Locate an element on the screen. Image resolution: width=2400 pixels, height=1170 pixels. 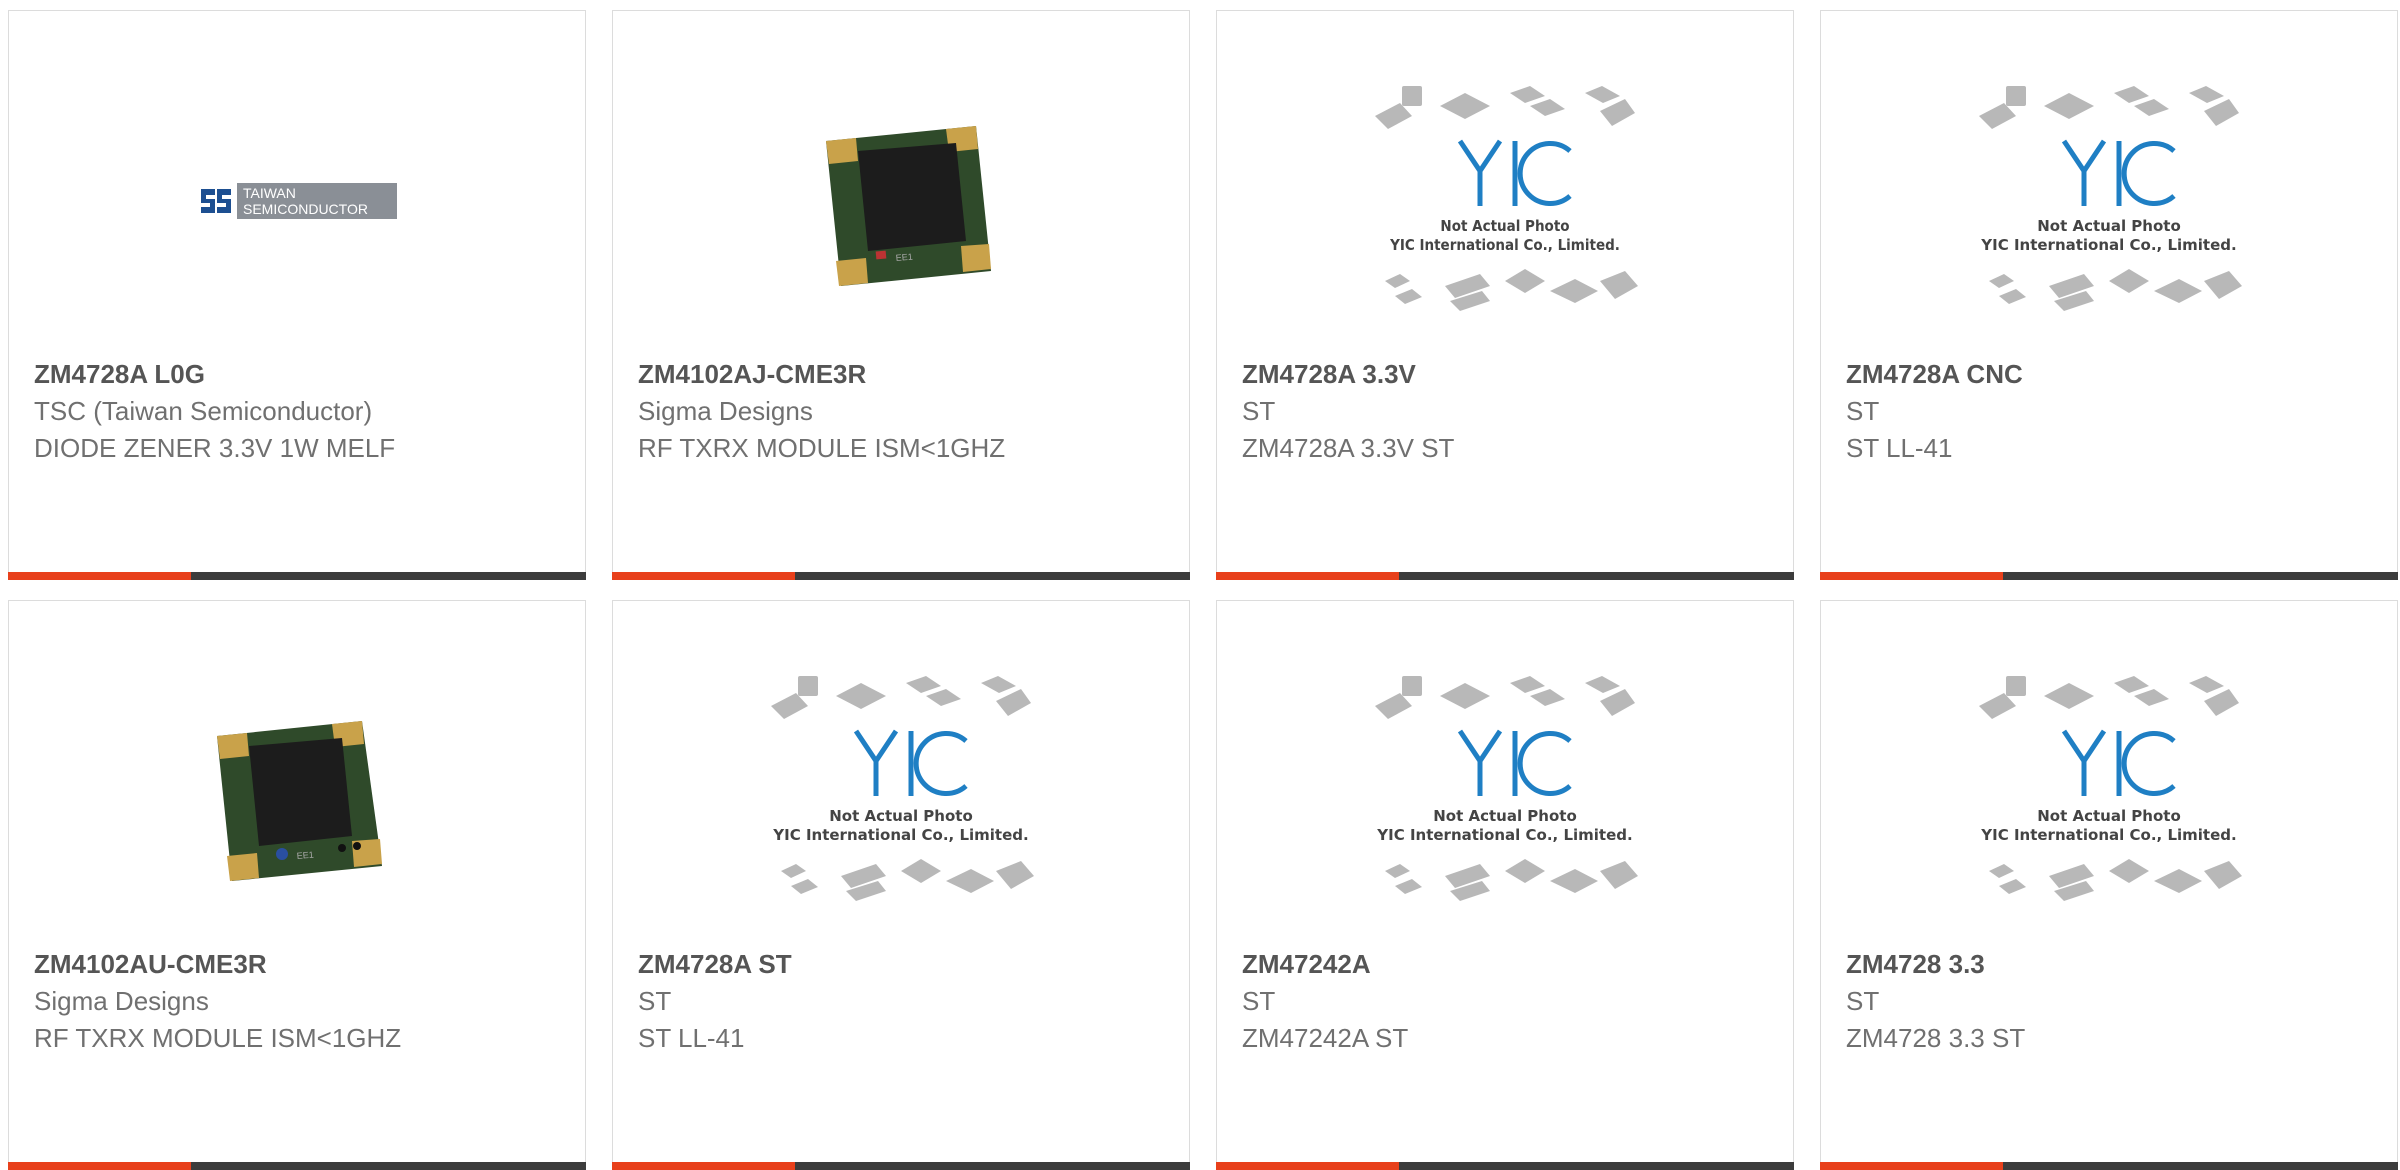
part-number-link: ZM4728A L0G is located at coordinates (299, 374).